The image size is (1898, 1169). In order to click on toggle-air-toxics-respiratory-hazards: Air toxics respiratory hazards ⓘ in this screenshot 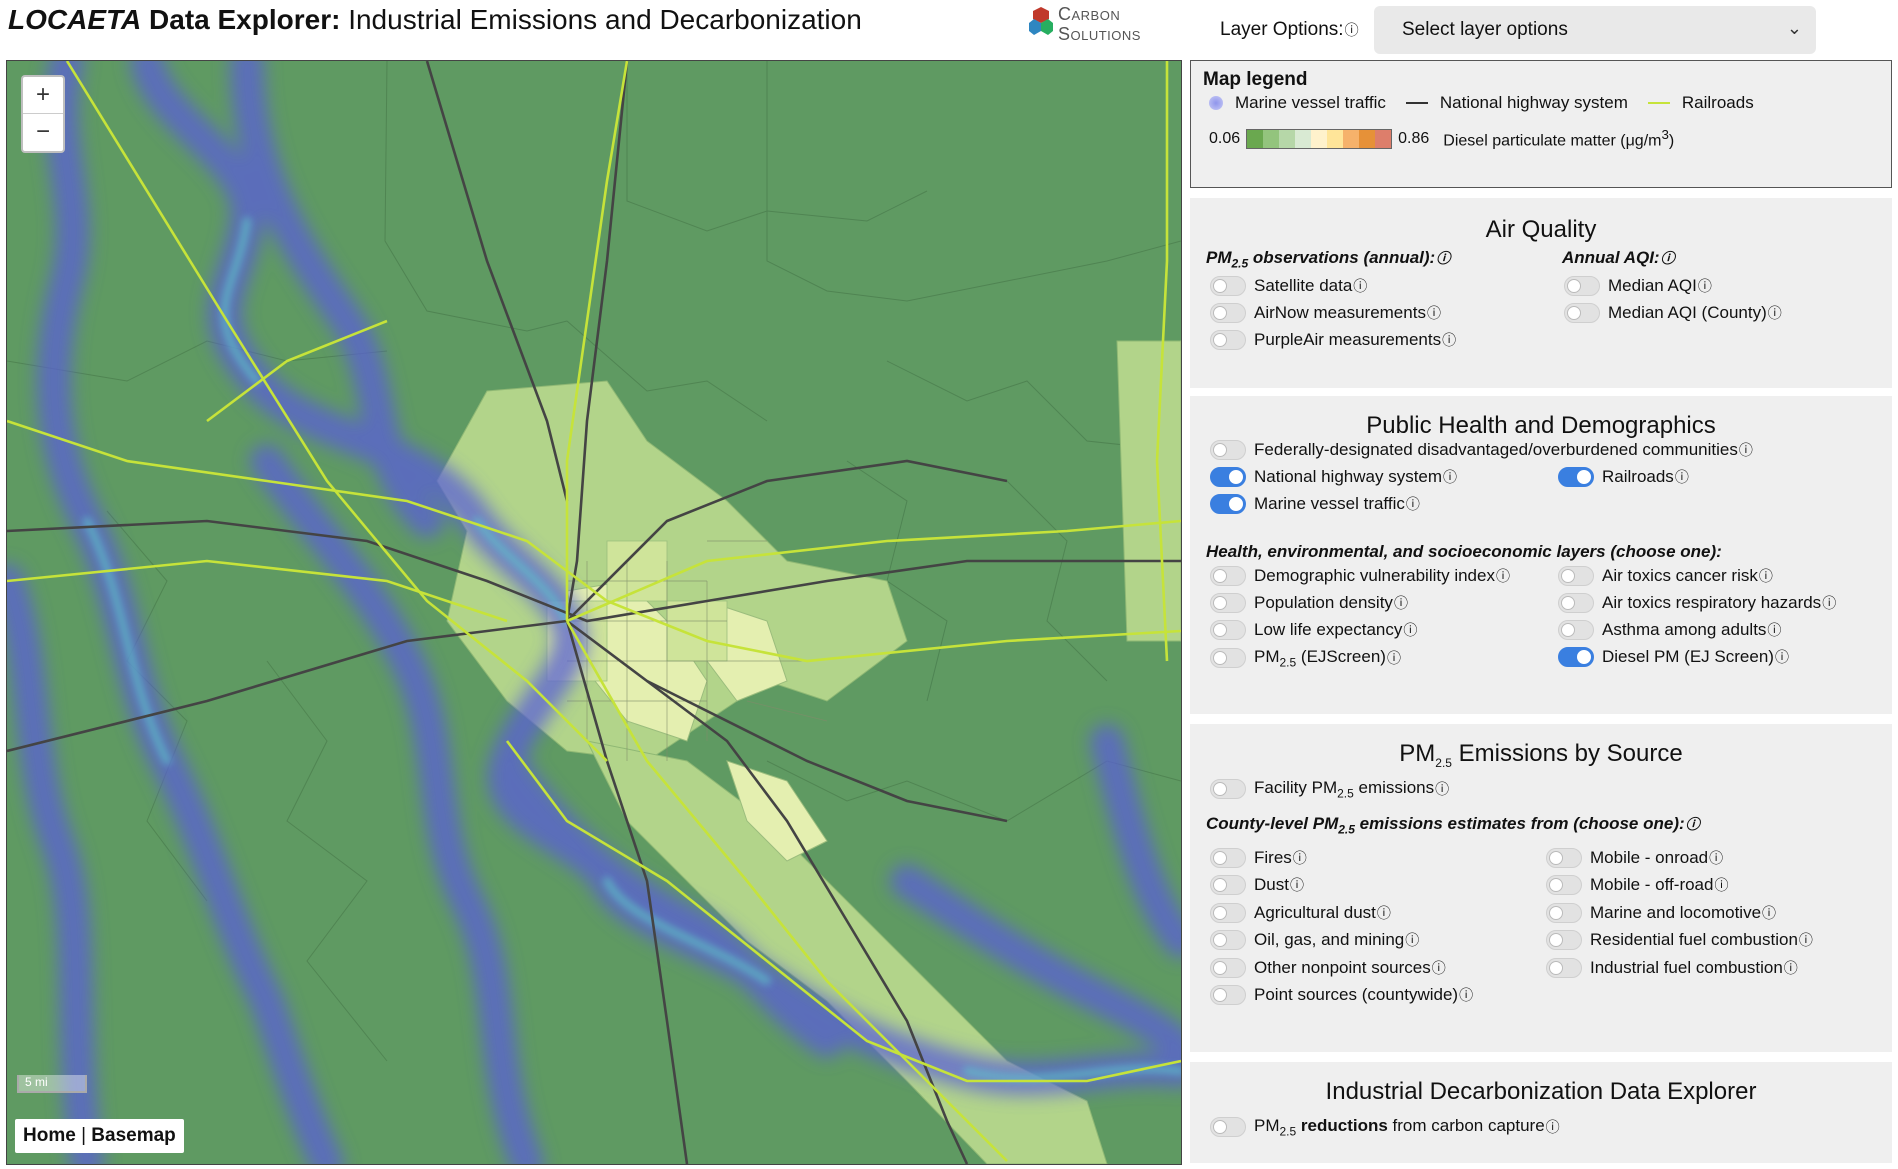, I will do `click(1697, 603)`.